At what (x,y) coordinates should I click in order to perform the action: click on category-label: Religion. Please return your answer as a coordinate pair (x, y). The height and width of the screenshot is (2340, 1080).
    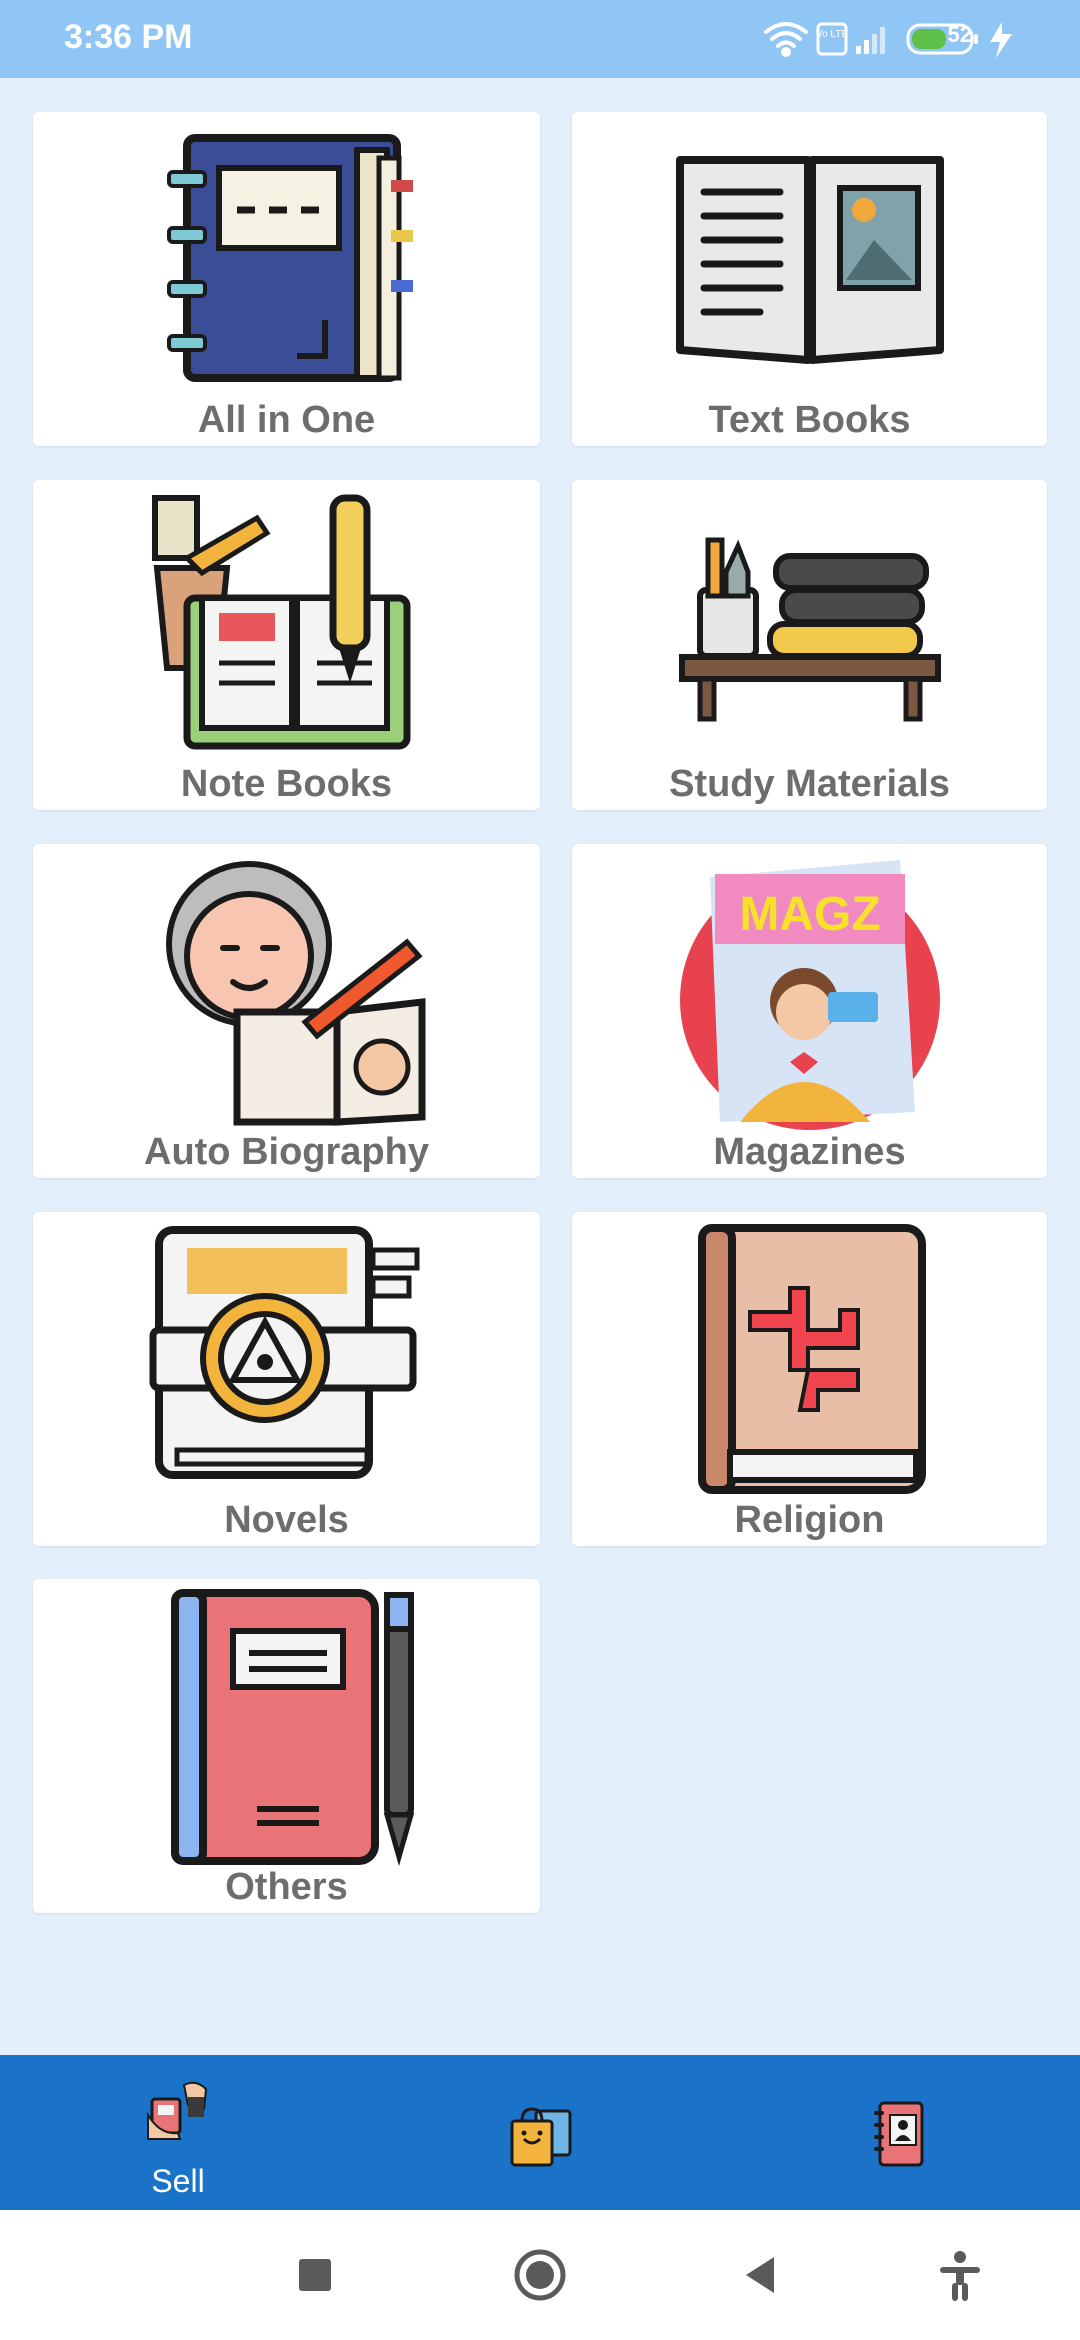
    Looking at the image, I should click on (809, 1520).